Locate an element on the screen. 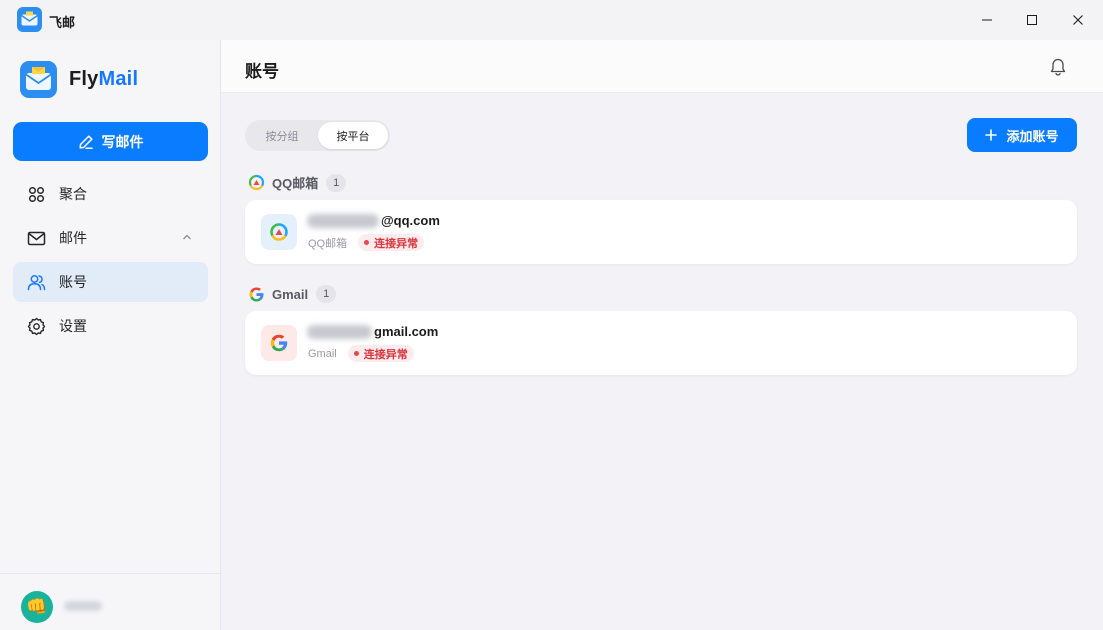 The width and height of the screenshot is (1103, 630). minimize-icon is located at coordinates (987, 20).